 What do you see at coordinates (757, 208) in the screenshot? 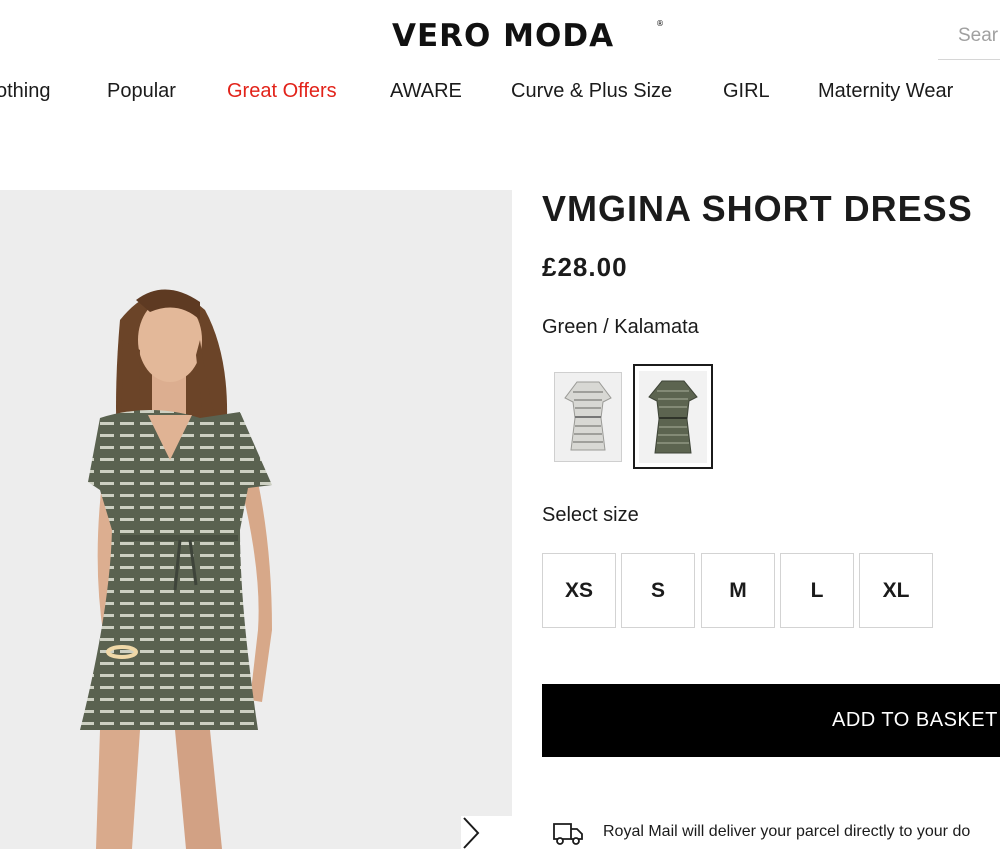
I see `product-title: VMGINA SHORT DRESS` at bounding box center [757, 208].